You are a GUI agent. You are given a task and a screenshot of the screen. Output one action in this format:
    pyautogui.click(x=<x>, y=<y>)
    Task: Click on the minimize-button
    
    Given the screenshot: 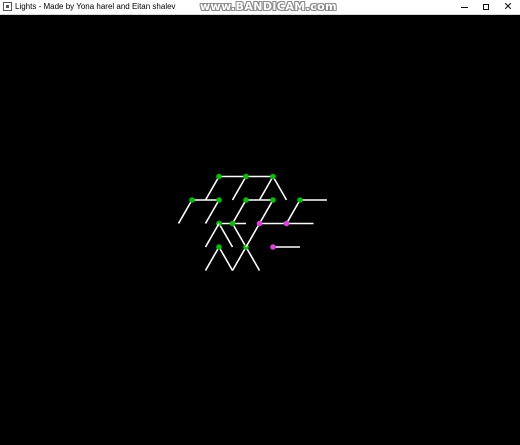 What is the action you would take?
    pyautogui.click(x=464, y=7)
    